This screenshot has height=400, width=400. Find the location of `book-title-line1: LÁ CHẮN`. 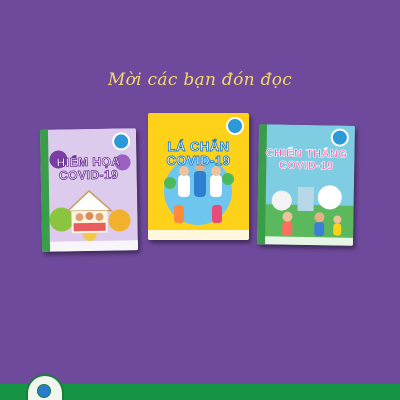

book-title-line1: LÁ CHẮN is located at coordinates (198, 146).